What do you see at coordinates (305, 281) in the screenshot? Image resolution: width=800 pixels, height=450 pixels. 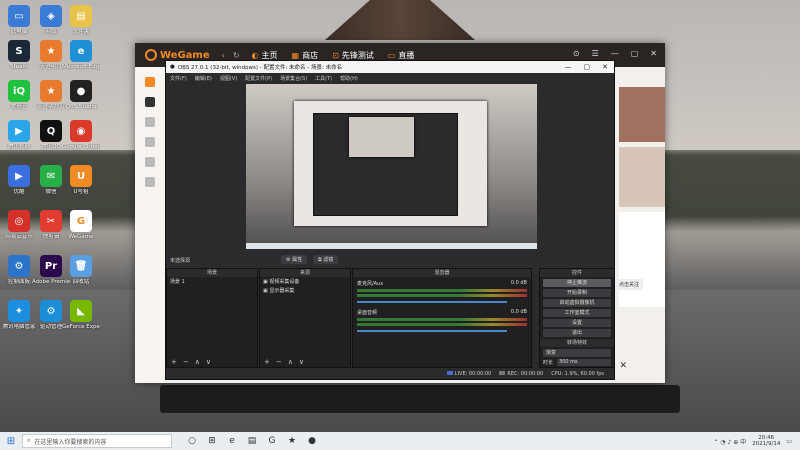 I see `source-item: ▣ 视频采集设备` at bounding box center [305, 281].